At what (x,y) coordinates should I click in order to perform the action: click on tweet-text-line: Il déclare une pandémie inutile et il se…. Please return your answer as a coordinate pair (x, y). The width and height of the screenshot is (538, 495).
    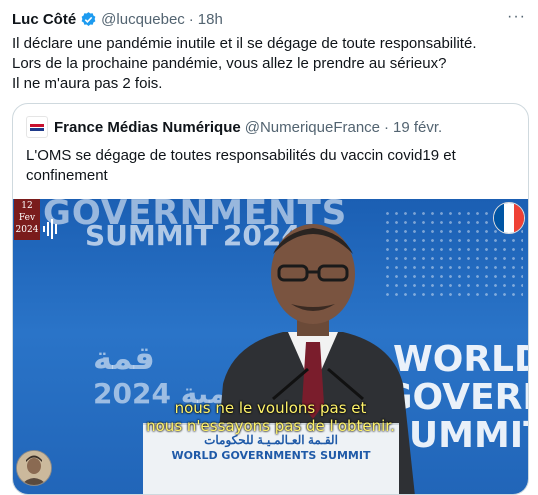
    Looking at the image, I should click on (244, 43).